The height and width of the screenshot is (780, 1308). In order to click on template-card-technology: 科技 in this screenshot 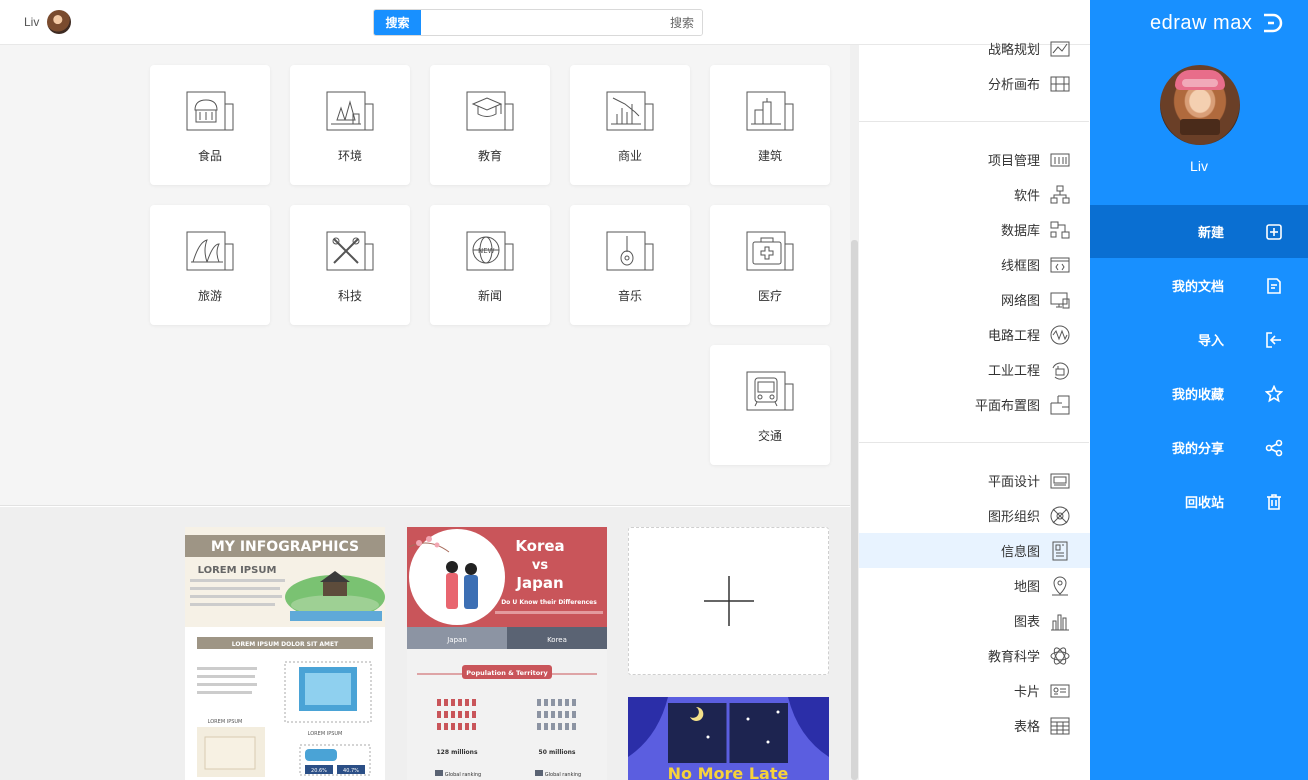, I will do `click(350, 265)`.